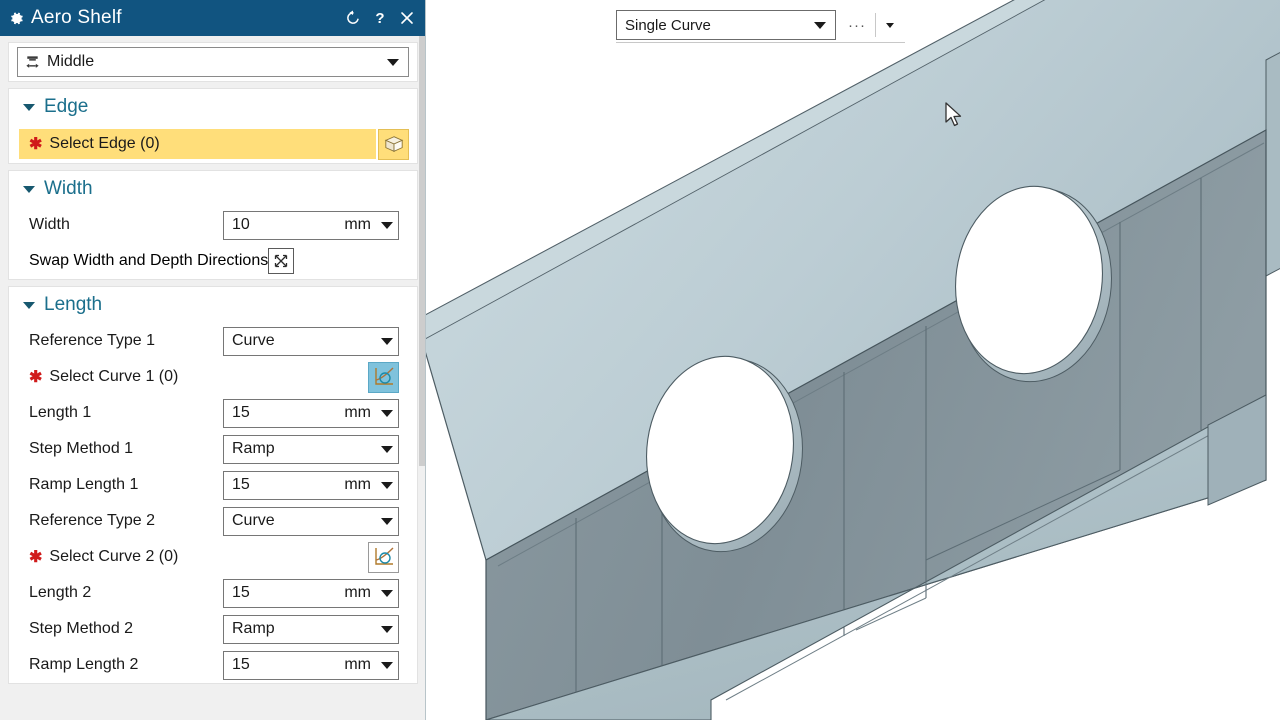 This screenshot has height=720, width=1280. Describe the element at coordinates (311, 449) in the screenshot. I see `step-method-1-dropdown: Ramp` at that location.